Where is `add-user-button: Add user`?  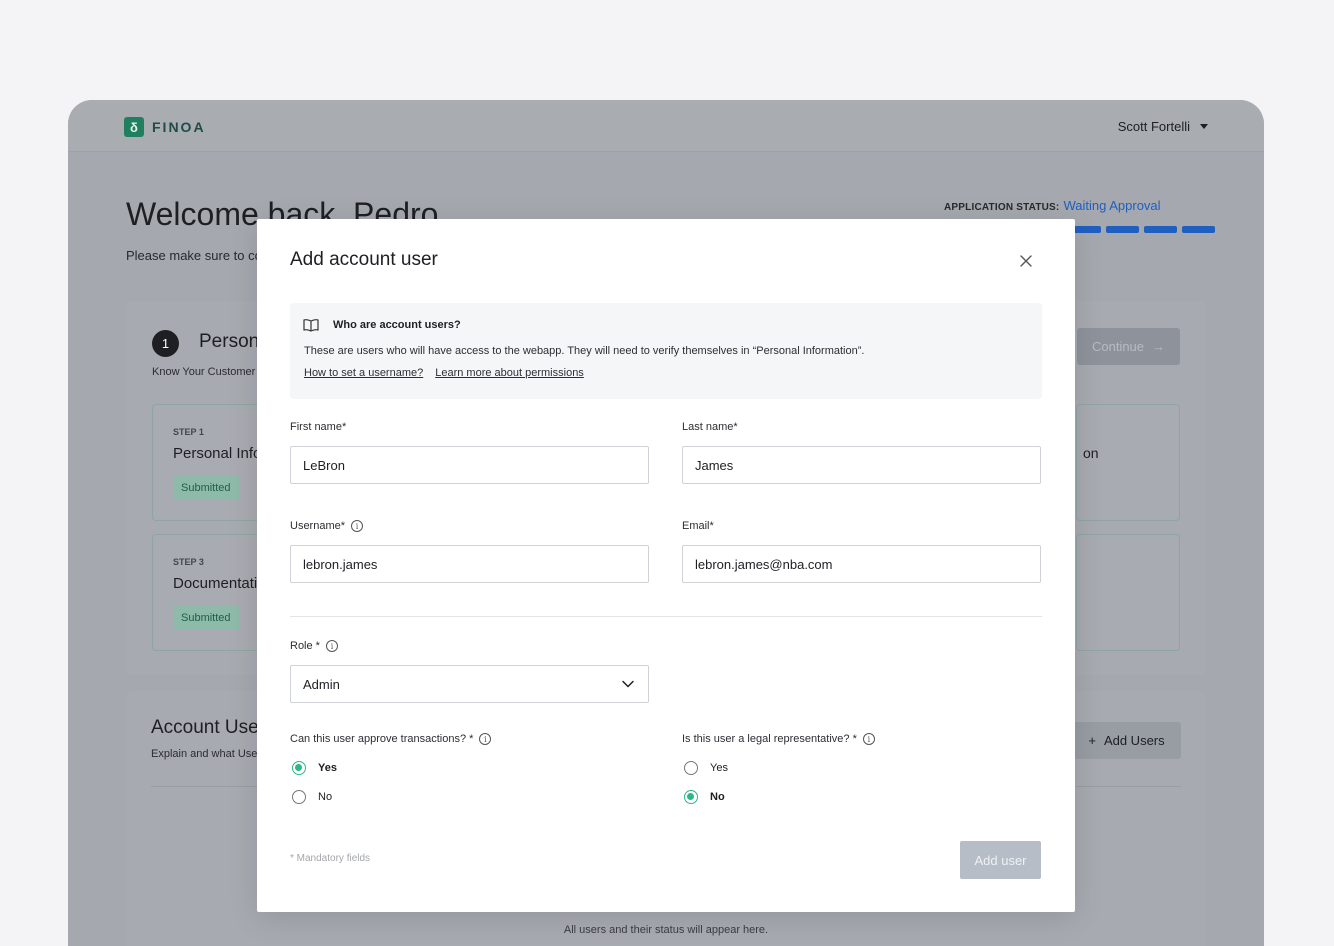 add-user-button: Add user is located at coordinates (1000, 860).